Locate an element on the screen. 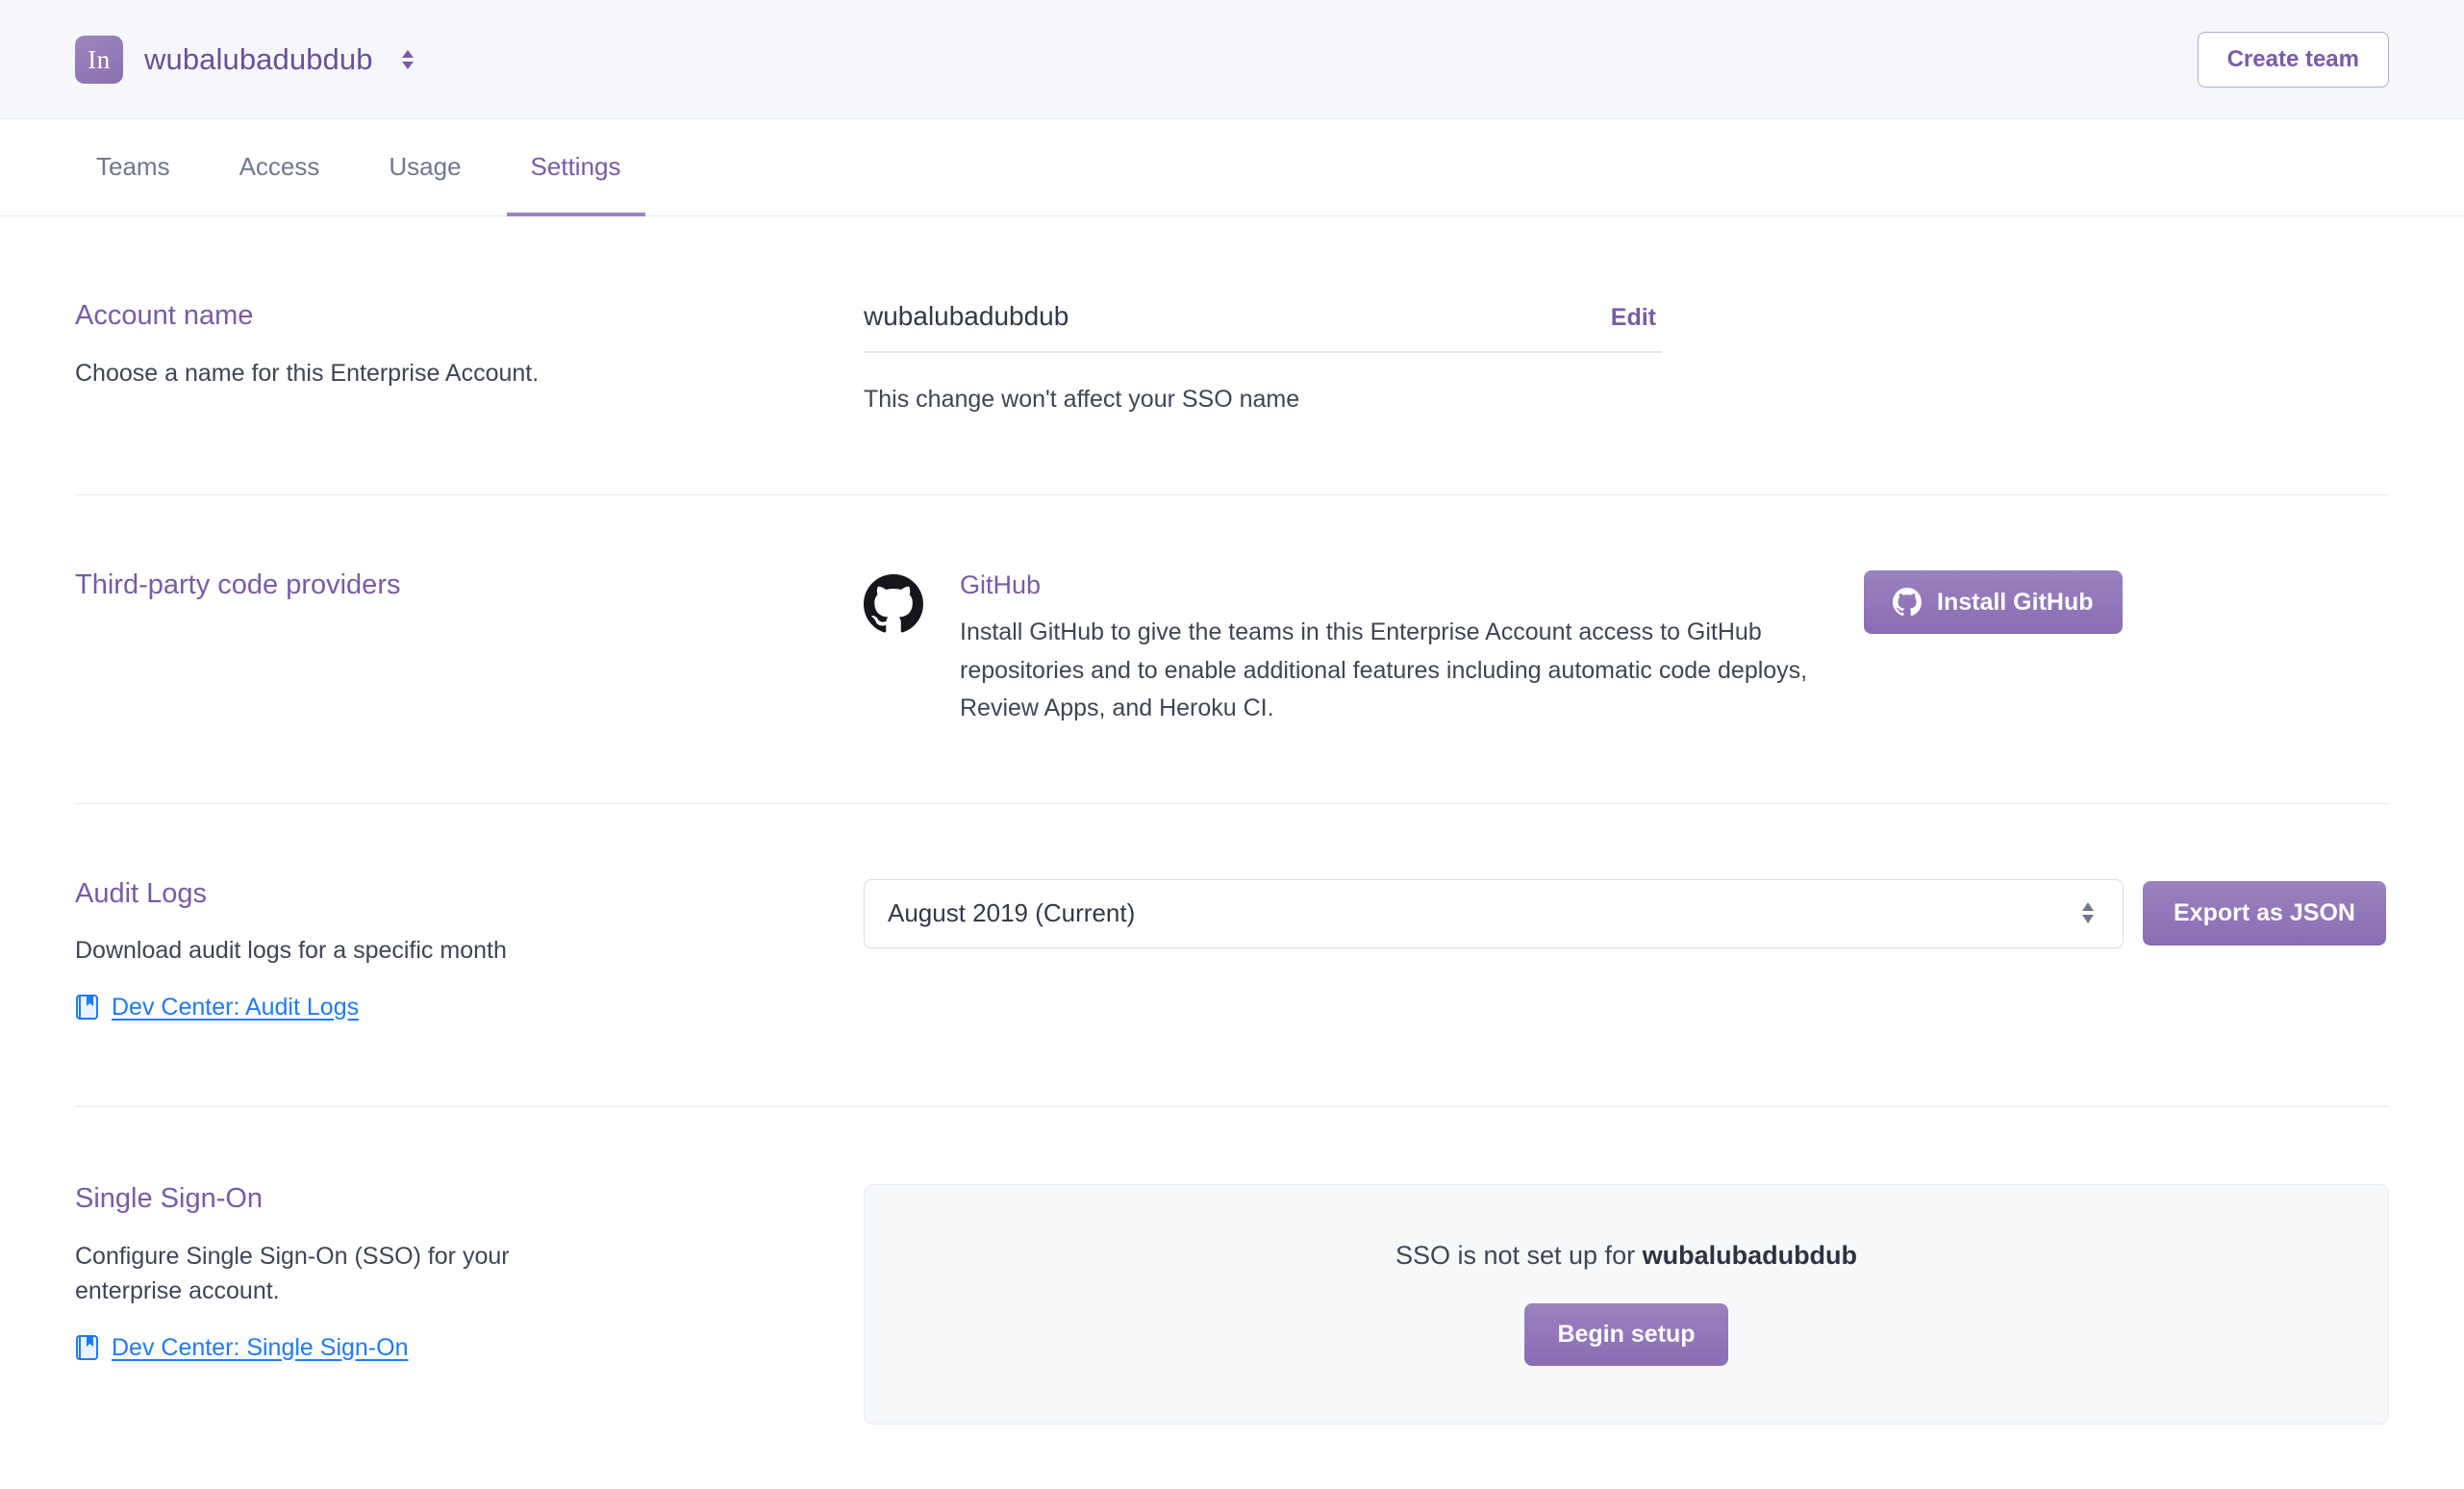  tab-usage: Usage is located at coordinates (425, 168).